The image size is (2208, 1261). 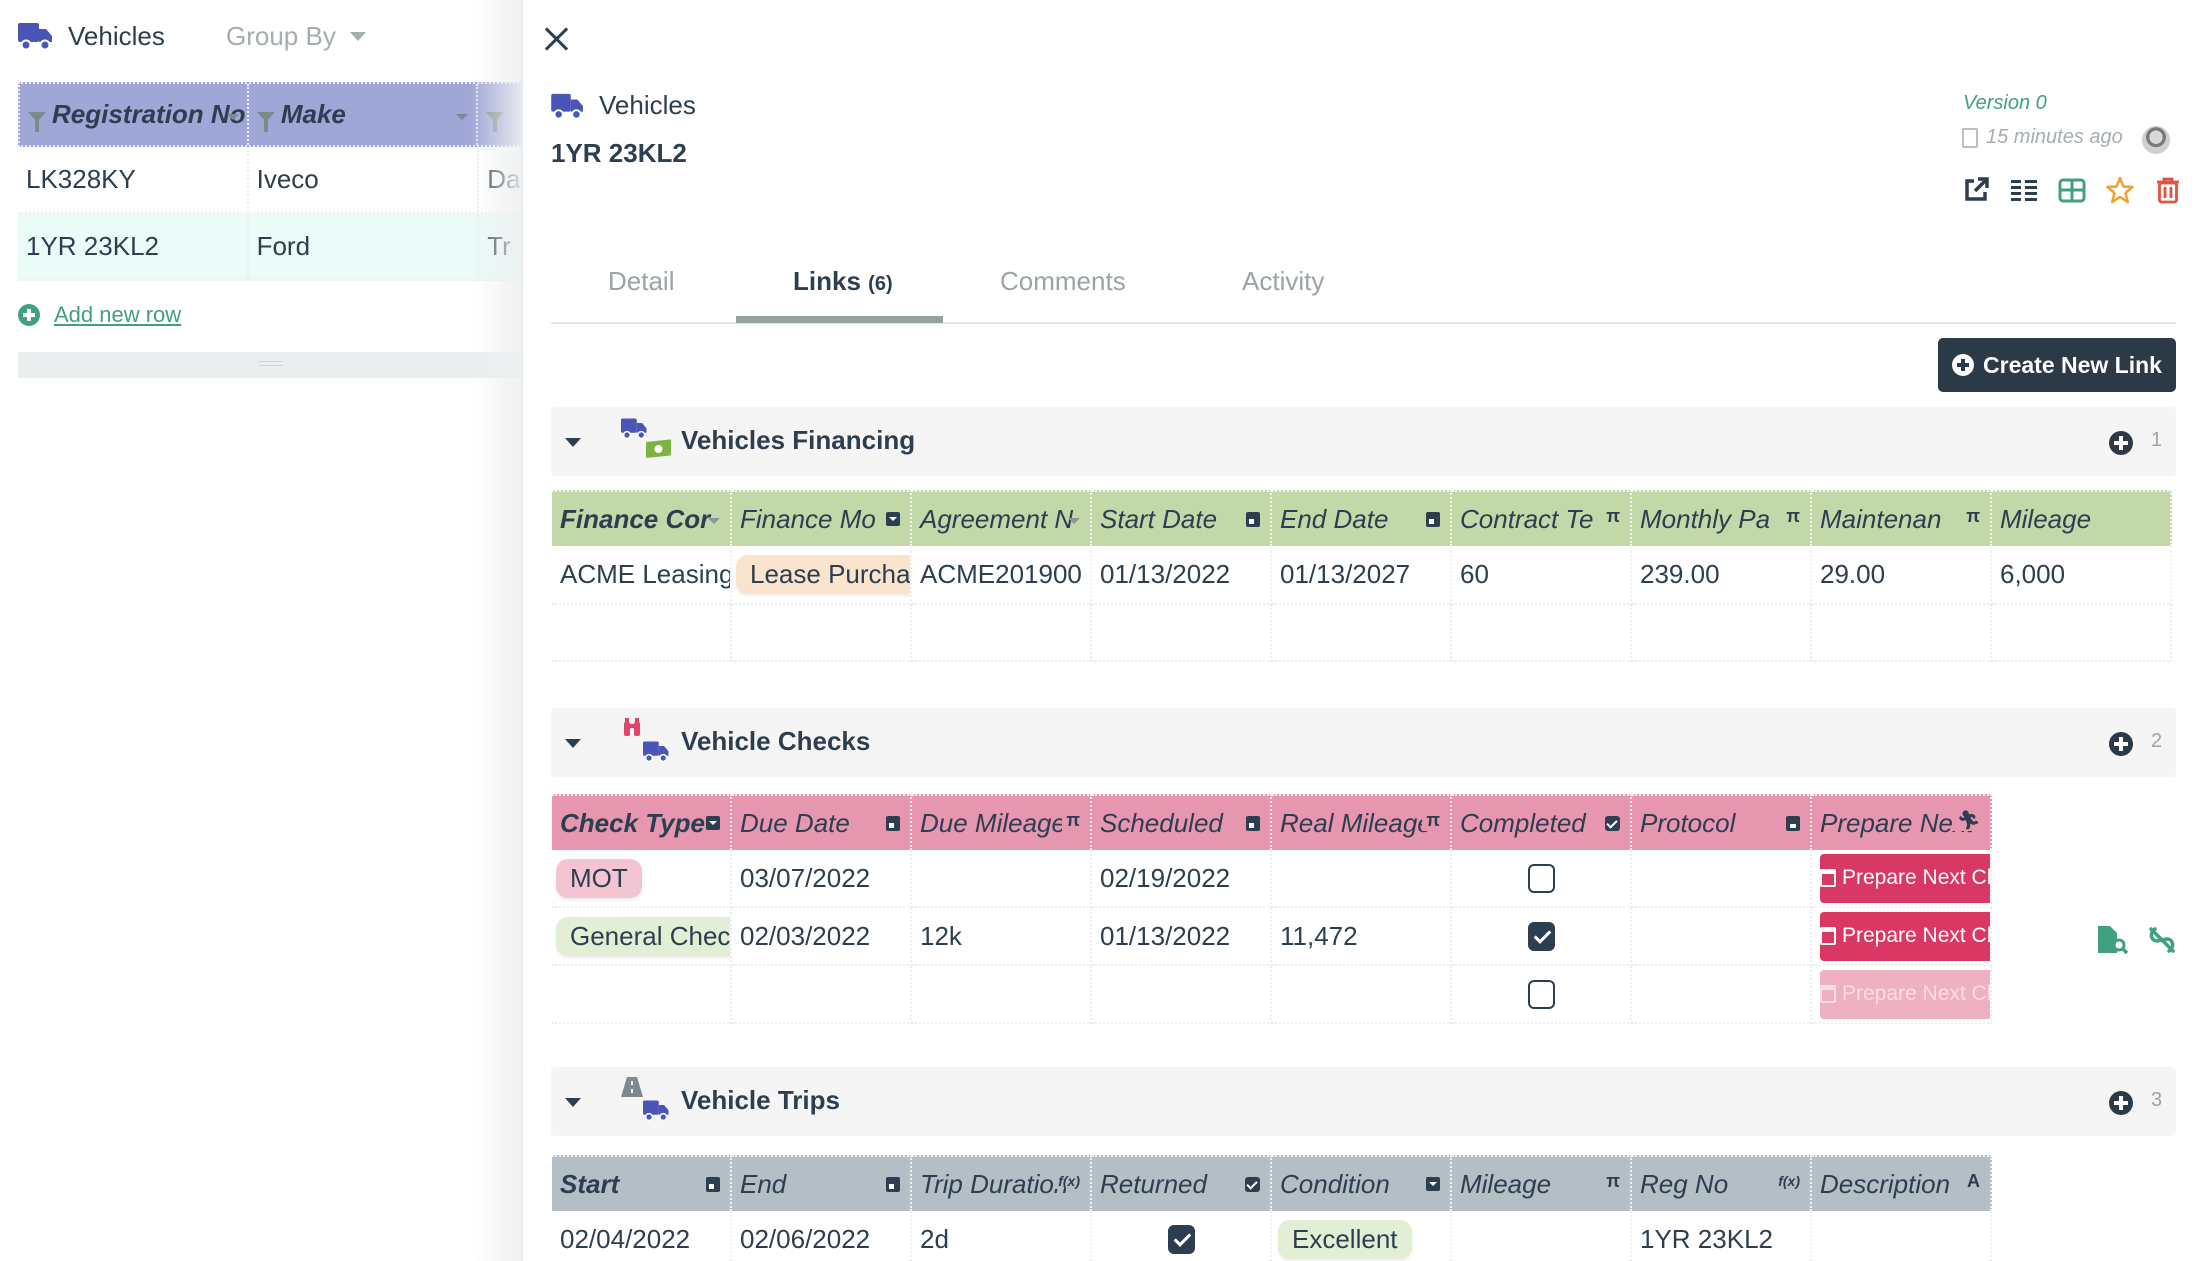 What do you see at coordinates (642, 879) in the screenshot?
I see `cell-check-type: MOT` at bounding box center [642, 879].